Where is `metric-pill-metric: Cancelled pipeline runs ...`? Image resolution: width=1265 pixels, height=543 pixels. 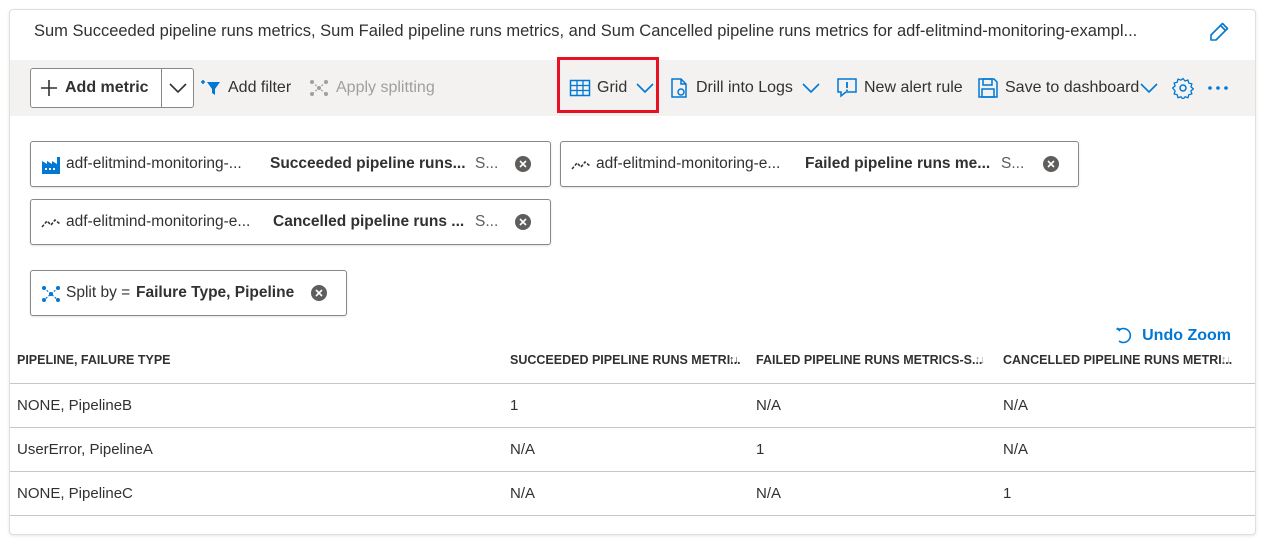 metric-pill-metric: Cancelled pipeline runs ... is located at coordinates (369, 221).